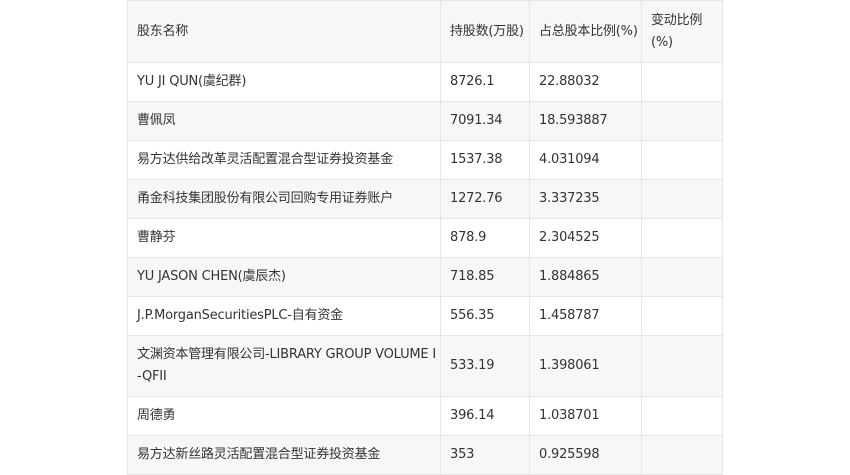 The image size is (850, 475). Describe the element at coordinates (585, 160) in the screenshot. I see `cell-ratio: 4.031094` at that location.